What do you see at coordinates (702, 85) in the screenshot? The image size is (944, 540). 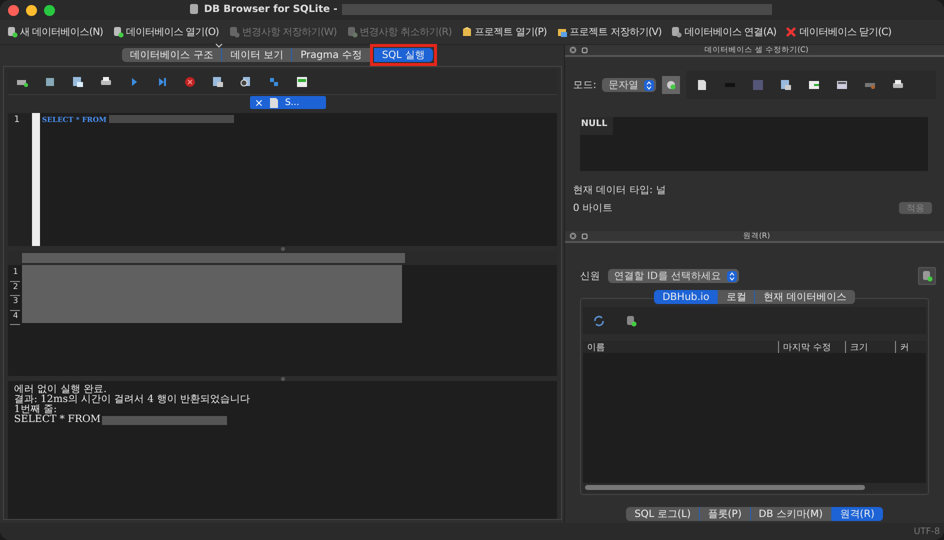 I see `page-icon` at bounding box center [702, 85].